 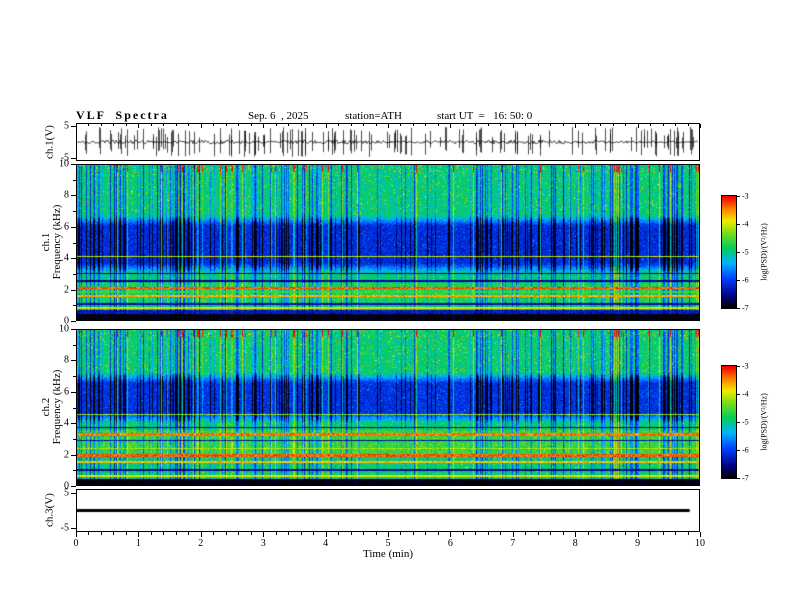 I want to click on x-tick-label: 8, so click(x=575, y=543).